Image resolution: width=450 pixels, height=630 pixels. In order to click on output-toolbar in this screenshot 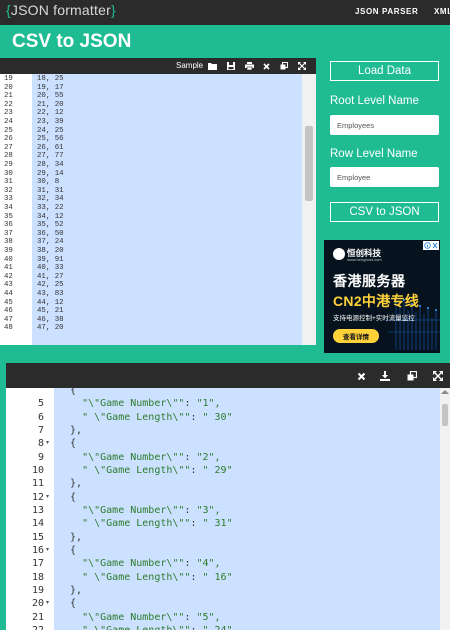, I will do `click(228, 375)`.